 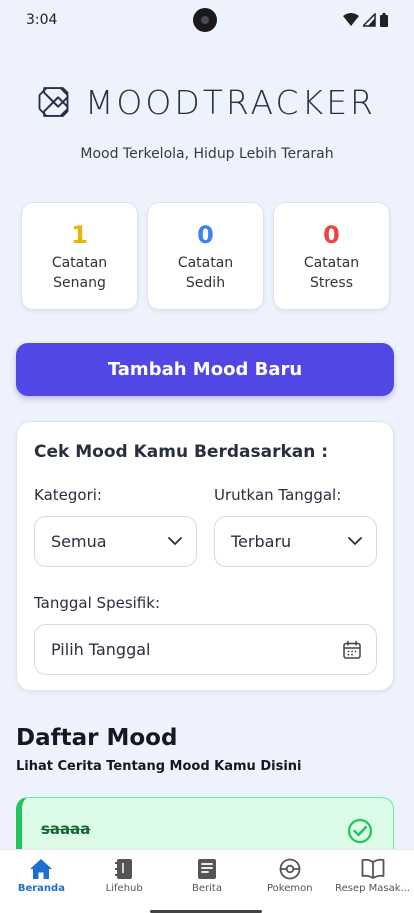 I want to click on battery-icon, so click(x=384, y=20).